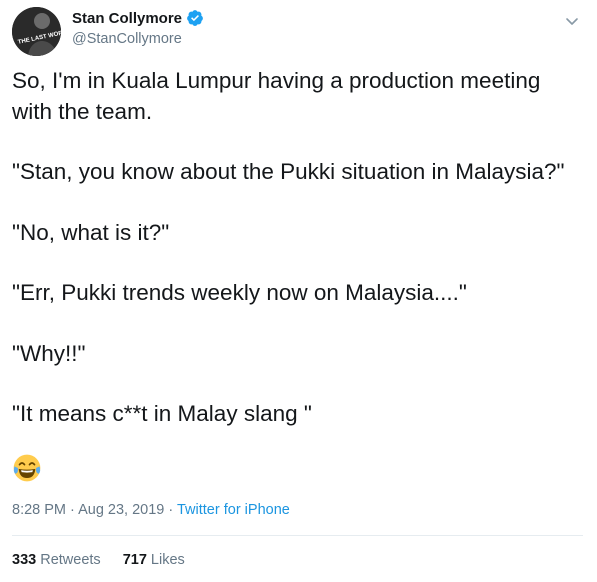 The height and width of the screenshot is (582, 597). Describe the element at coordinates (134, 560) in the screenshot. I see `likes-count: 717` at that location.